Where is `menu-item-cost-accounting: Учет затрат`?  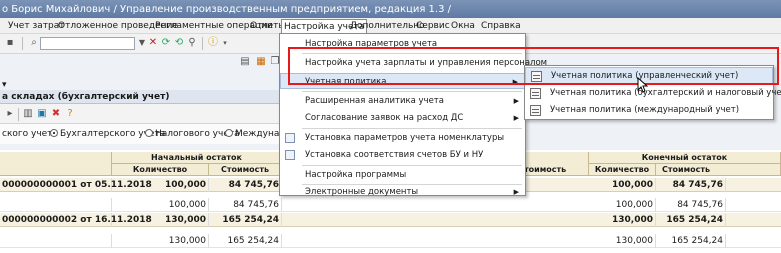
menu-item-cost-accounting: Учет затрат is located at coordinates (36, 26).